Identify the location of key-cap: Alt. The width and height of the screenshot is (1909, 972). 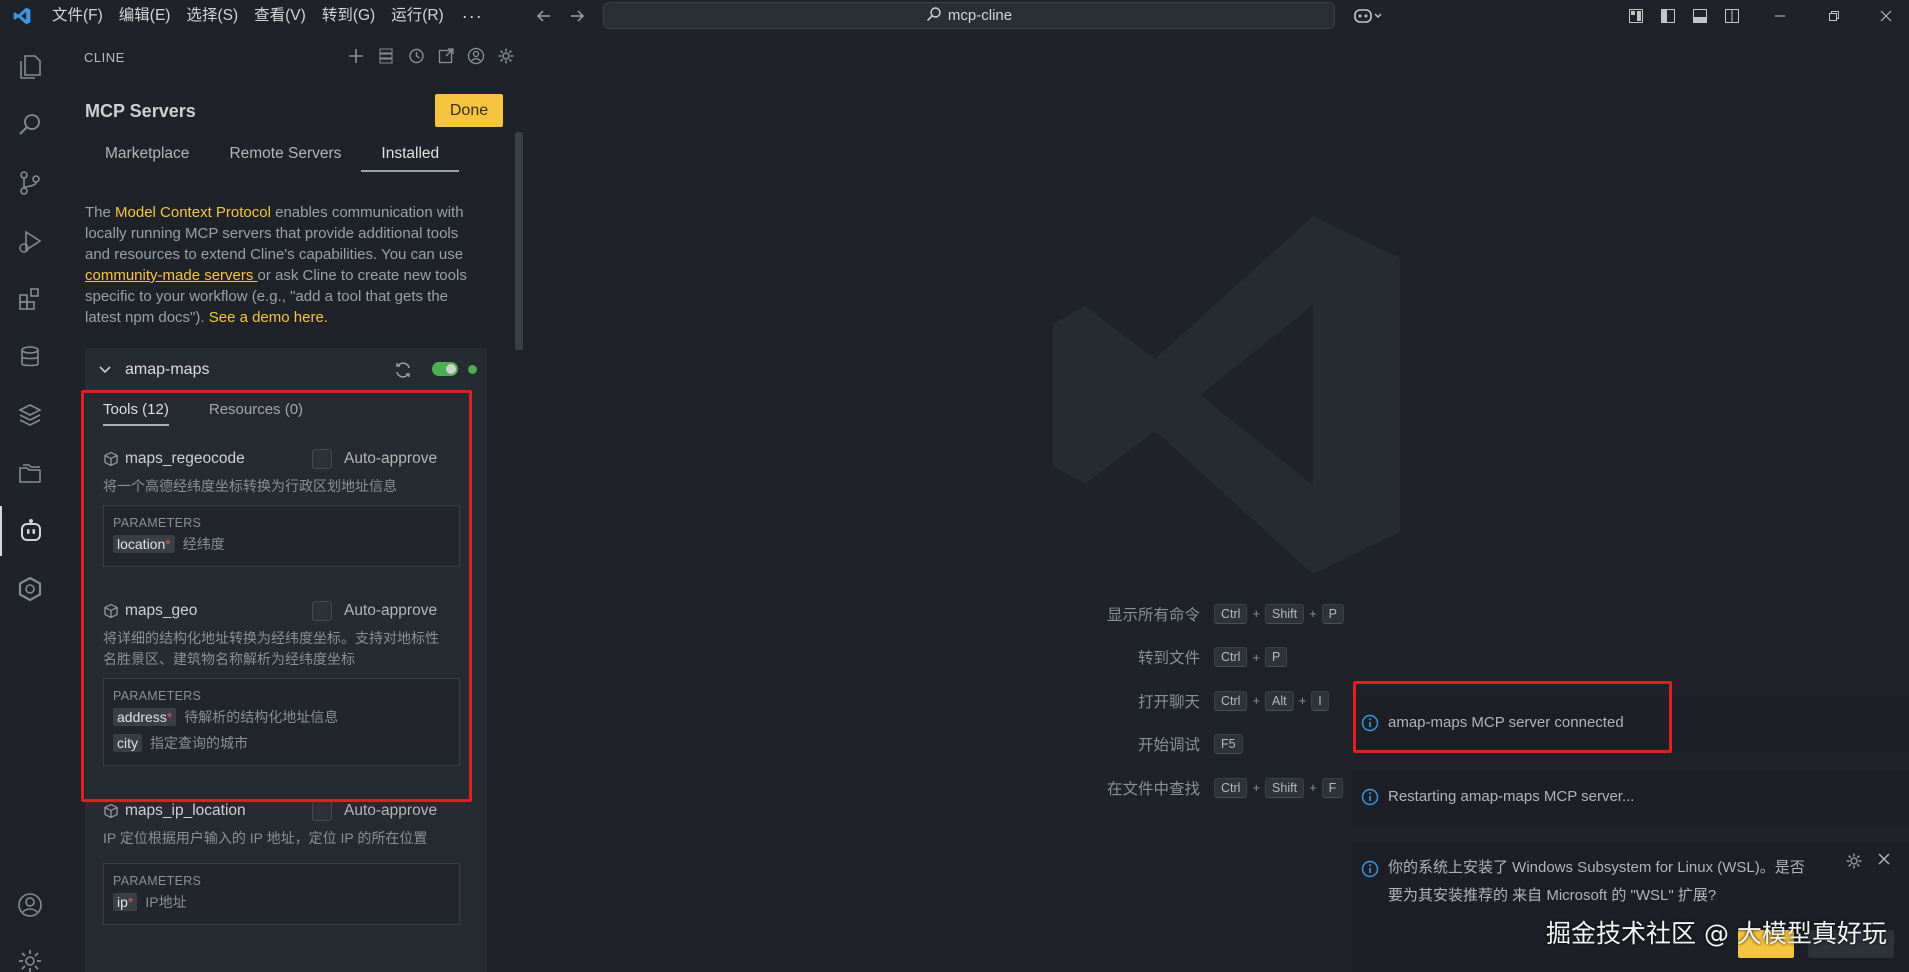
(1279, 700).